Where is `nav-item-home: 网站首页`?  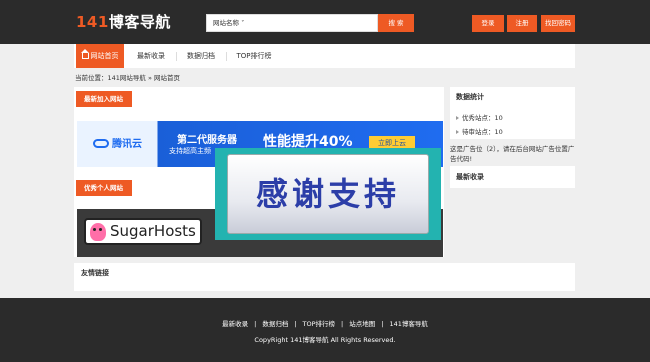
nav-item-home: 网站首页 is located at coordinates (100, 56).